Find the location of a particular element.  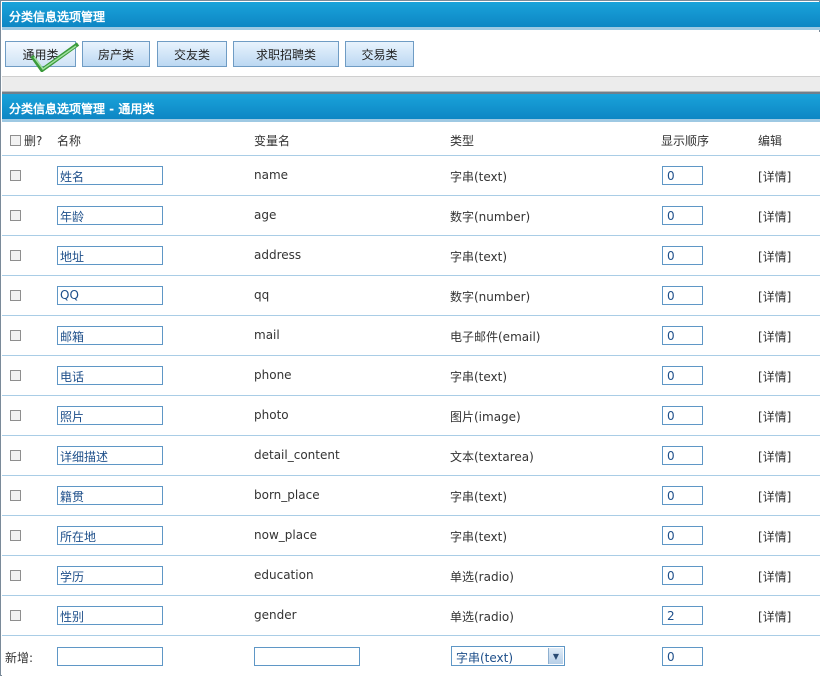

table-row: 详细描述 detail_content 文本(textarea) 0 [详情] is located at coordinates (411, 456).